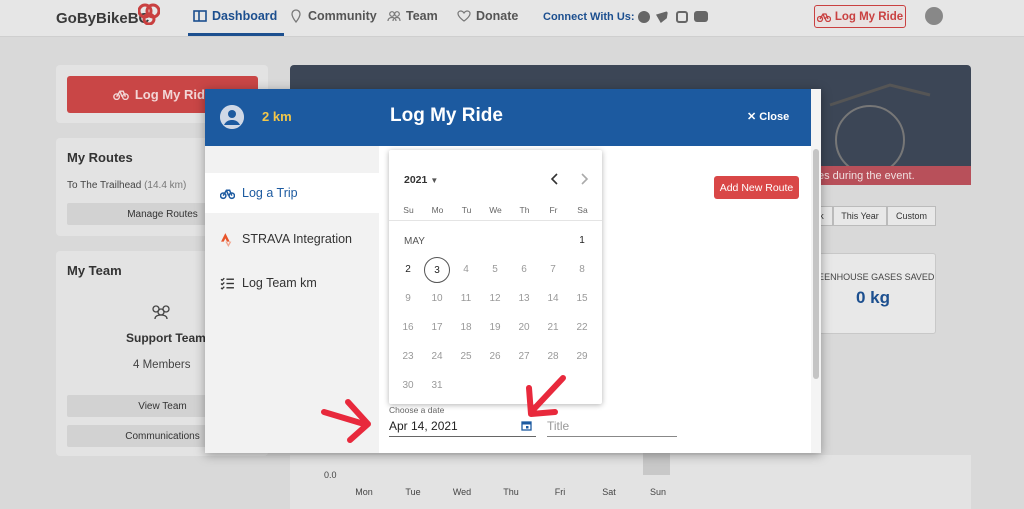 The height and width of the screenshot is (509, 1024). I want to click on close-label: Close, so click(774, 117).